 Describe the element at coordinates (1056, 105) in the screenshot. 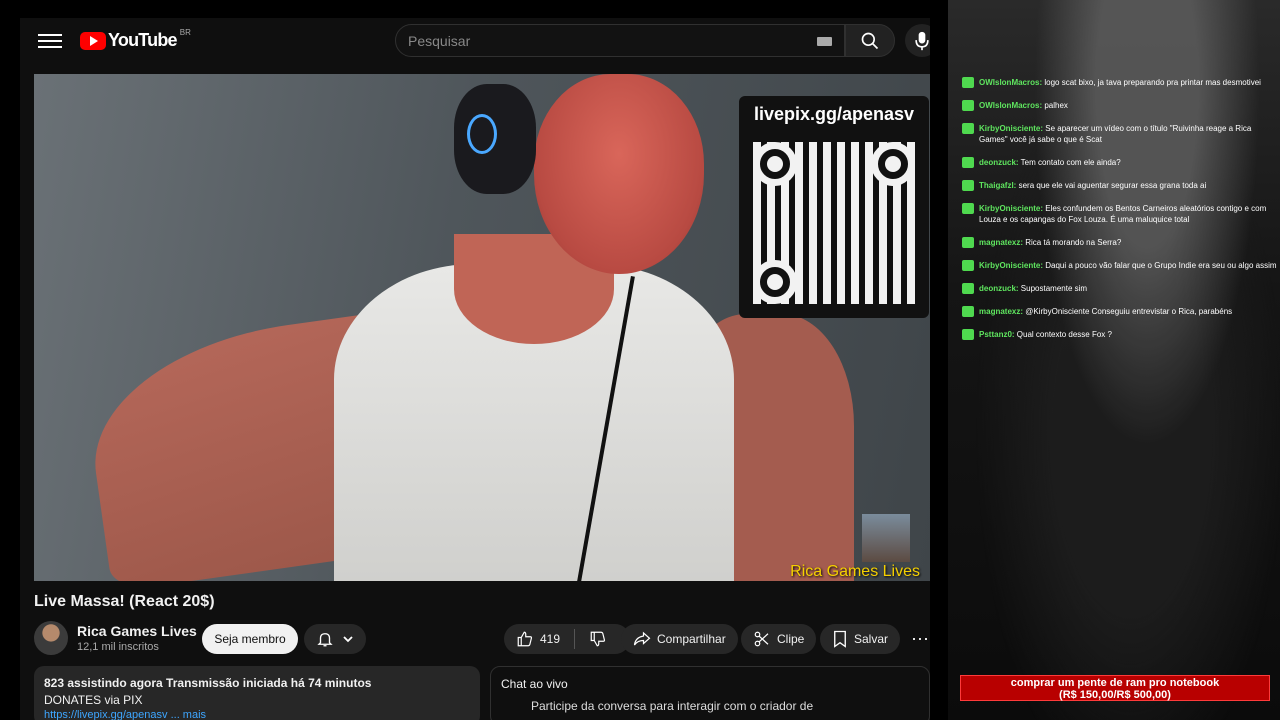

I see `chat-text: palhex` at that location.